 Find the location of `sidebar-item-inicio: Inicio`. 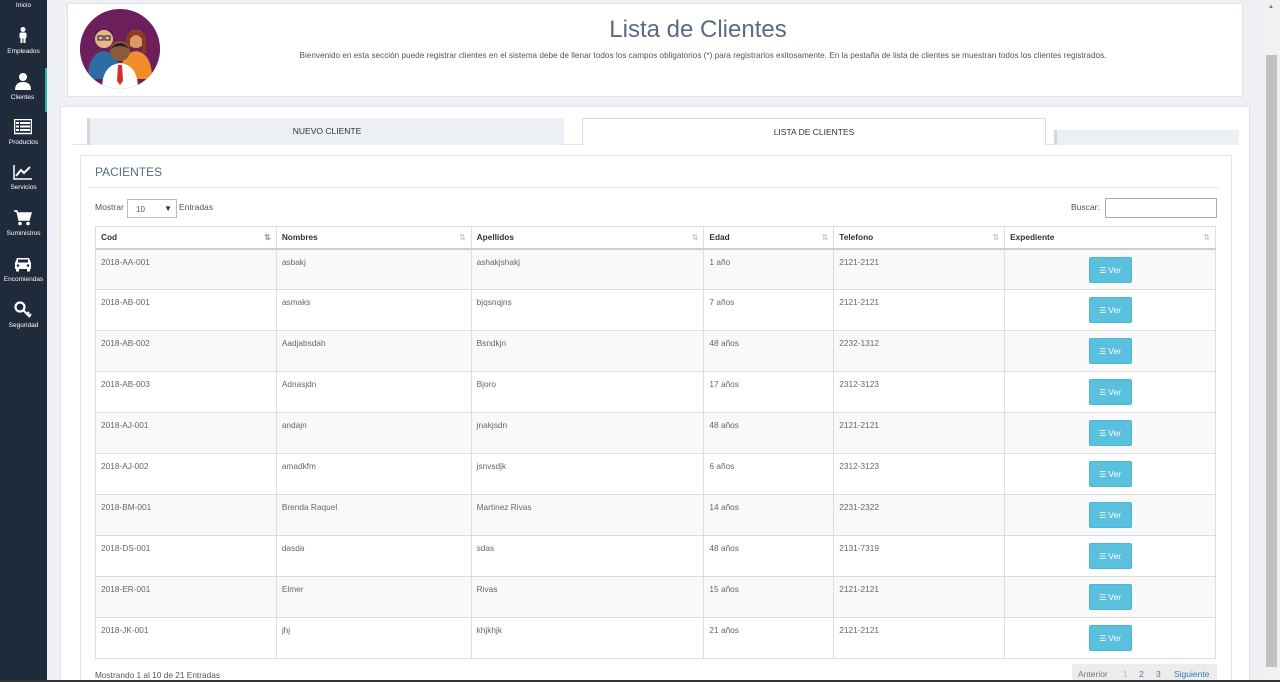

sidebar-item-inicio: Inicio is located at coordinates (23, 7).